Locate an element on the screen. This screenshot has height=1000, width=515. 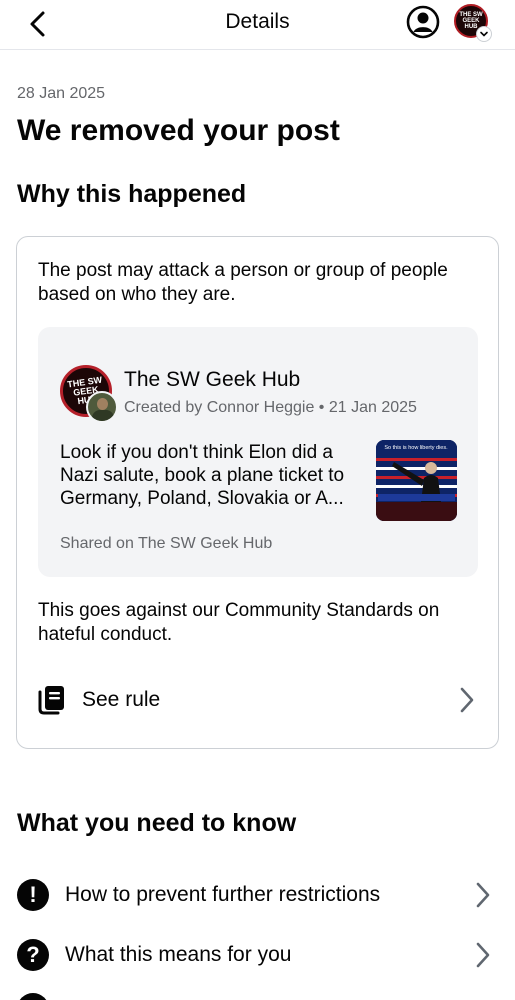
creator-avatar is located at coordinates (102, 407).